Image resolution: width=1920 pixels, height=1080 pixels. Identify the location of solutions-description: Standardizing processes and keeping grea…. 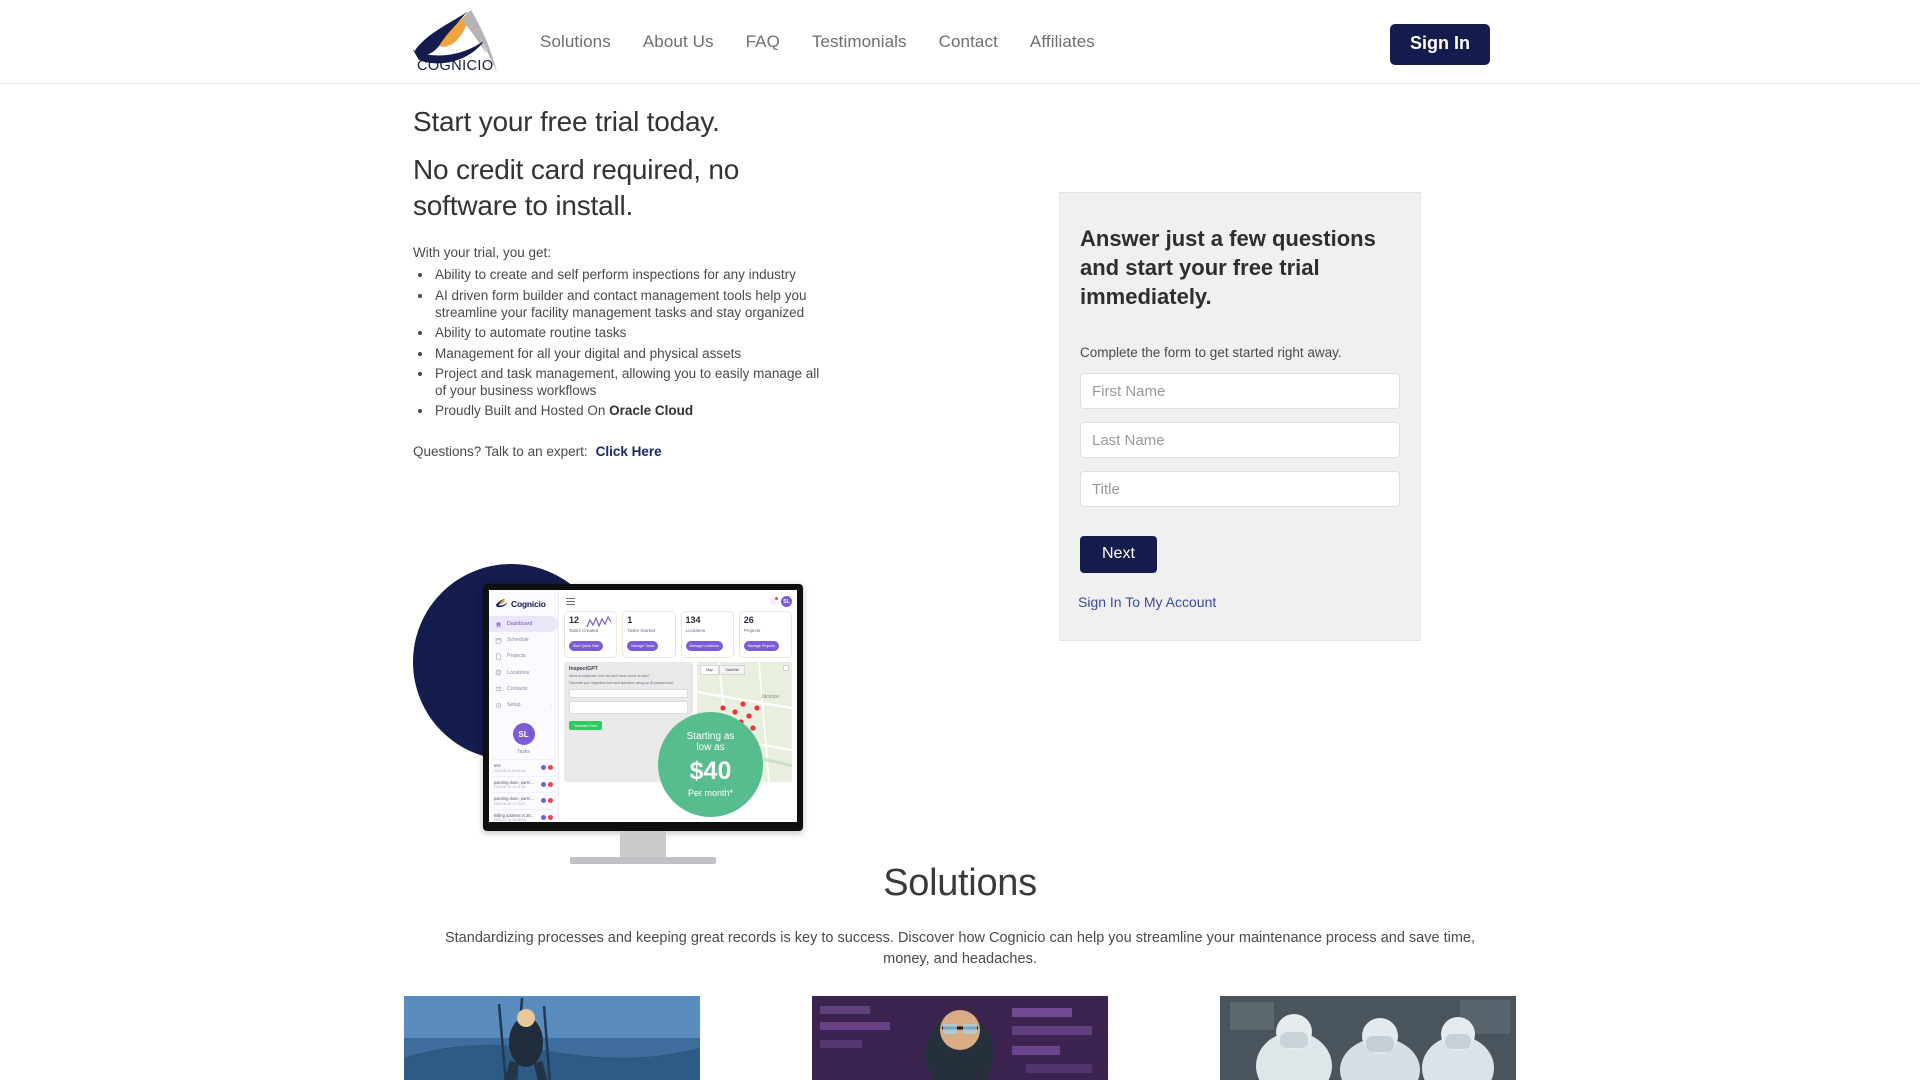
(960, 948).